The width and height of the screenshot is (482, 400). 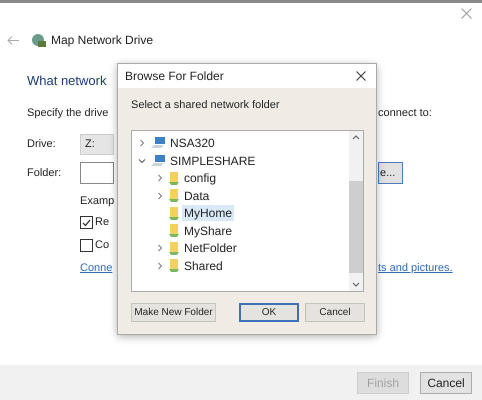 What do you see at coordinates (102, 222) in the screenshot?
I see `checkbox-label: Re` at bounding box center [102, 222].